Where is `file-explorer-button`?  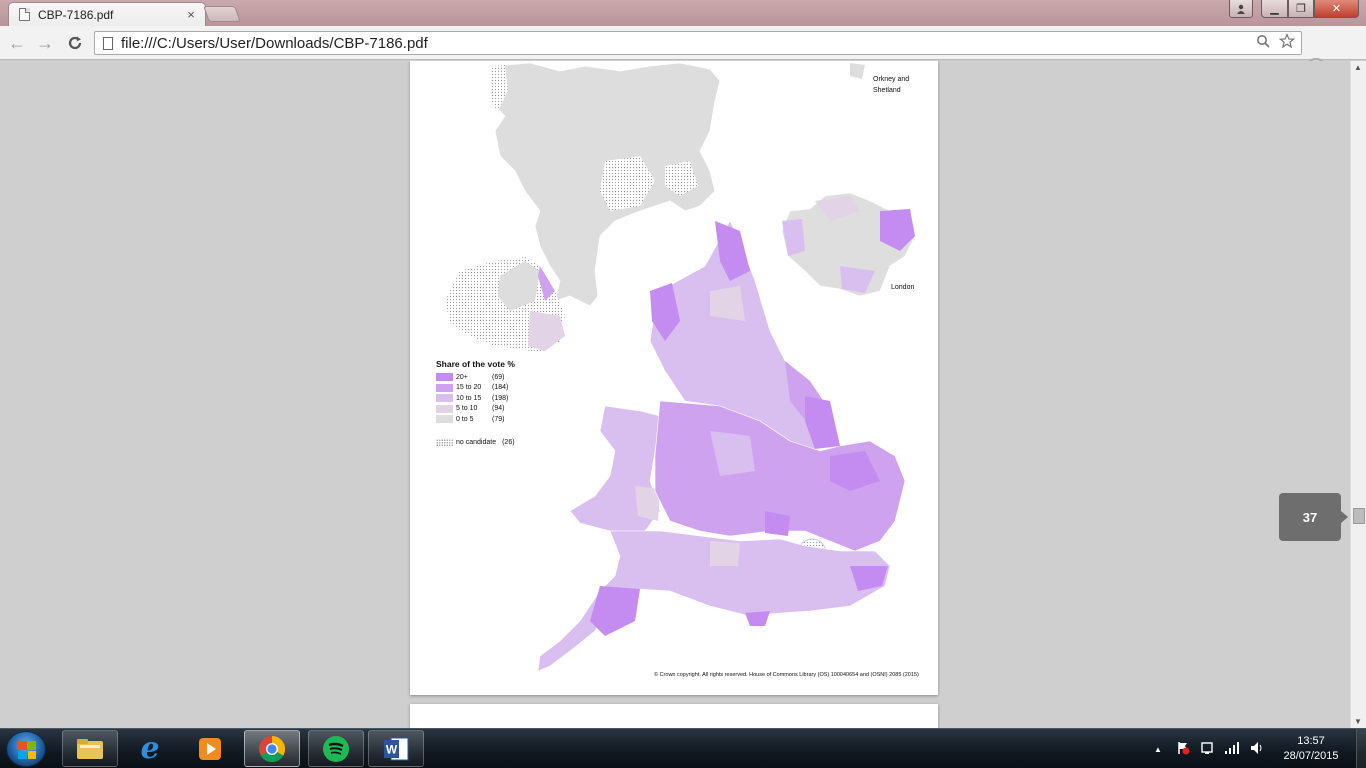 file-explorer-button is located at coordinates (90, 748).